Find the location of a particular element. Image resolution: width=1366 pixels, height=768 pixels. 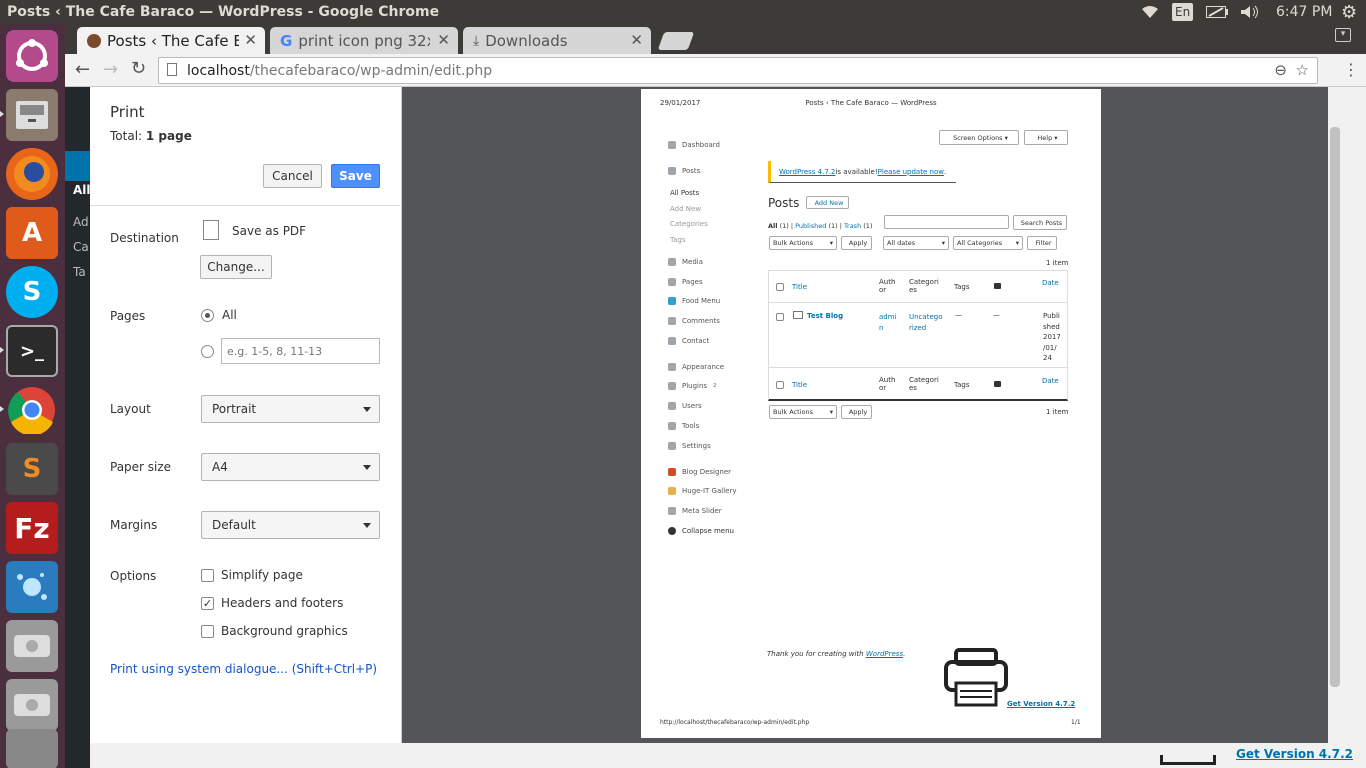

background-graphics-checkbox is located at coordinates (207, 631).